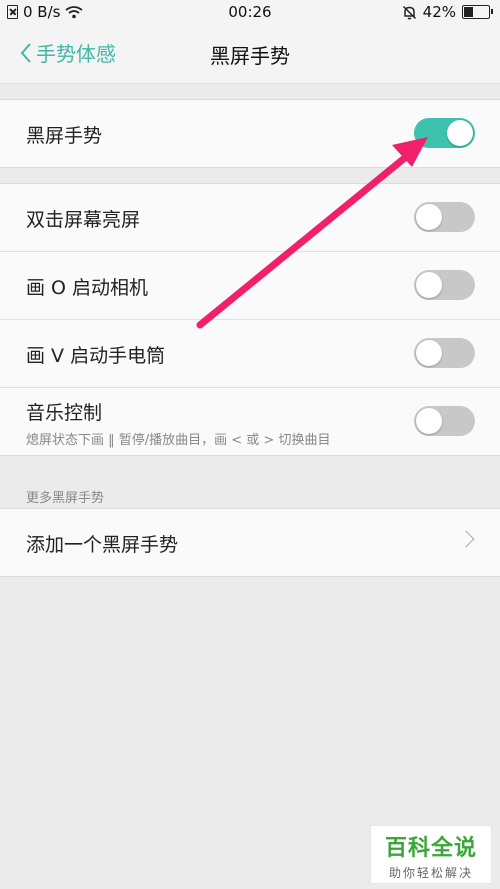 The width and height of the screenshot is (500, 889). What do you see at coordinates (430, 848) in the screenshot?
I see `watermark-title: 百科全说` at bounding box center [430, 848].